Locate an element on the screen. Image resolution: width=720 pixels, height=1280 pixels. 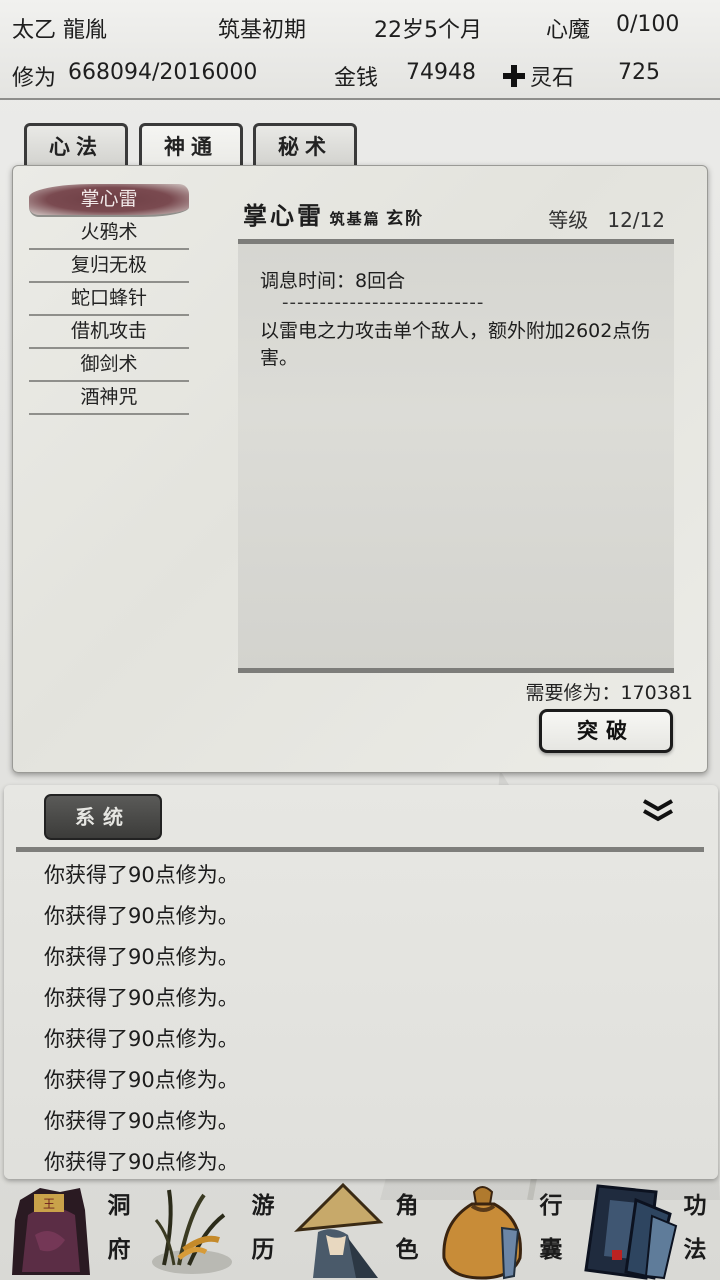
skill-tier: 玄阶 is located at coordinates (405, 219).